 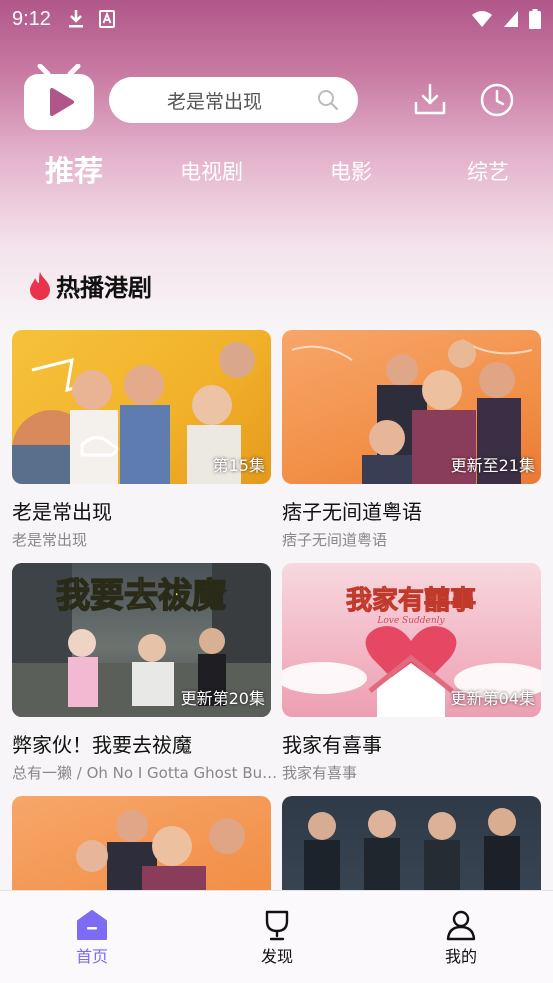 What do you see at coordinates (50, 540) in the screenshot?
I see `card-subtitle: 老是常出现` at bounding box center [50, 540].